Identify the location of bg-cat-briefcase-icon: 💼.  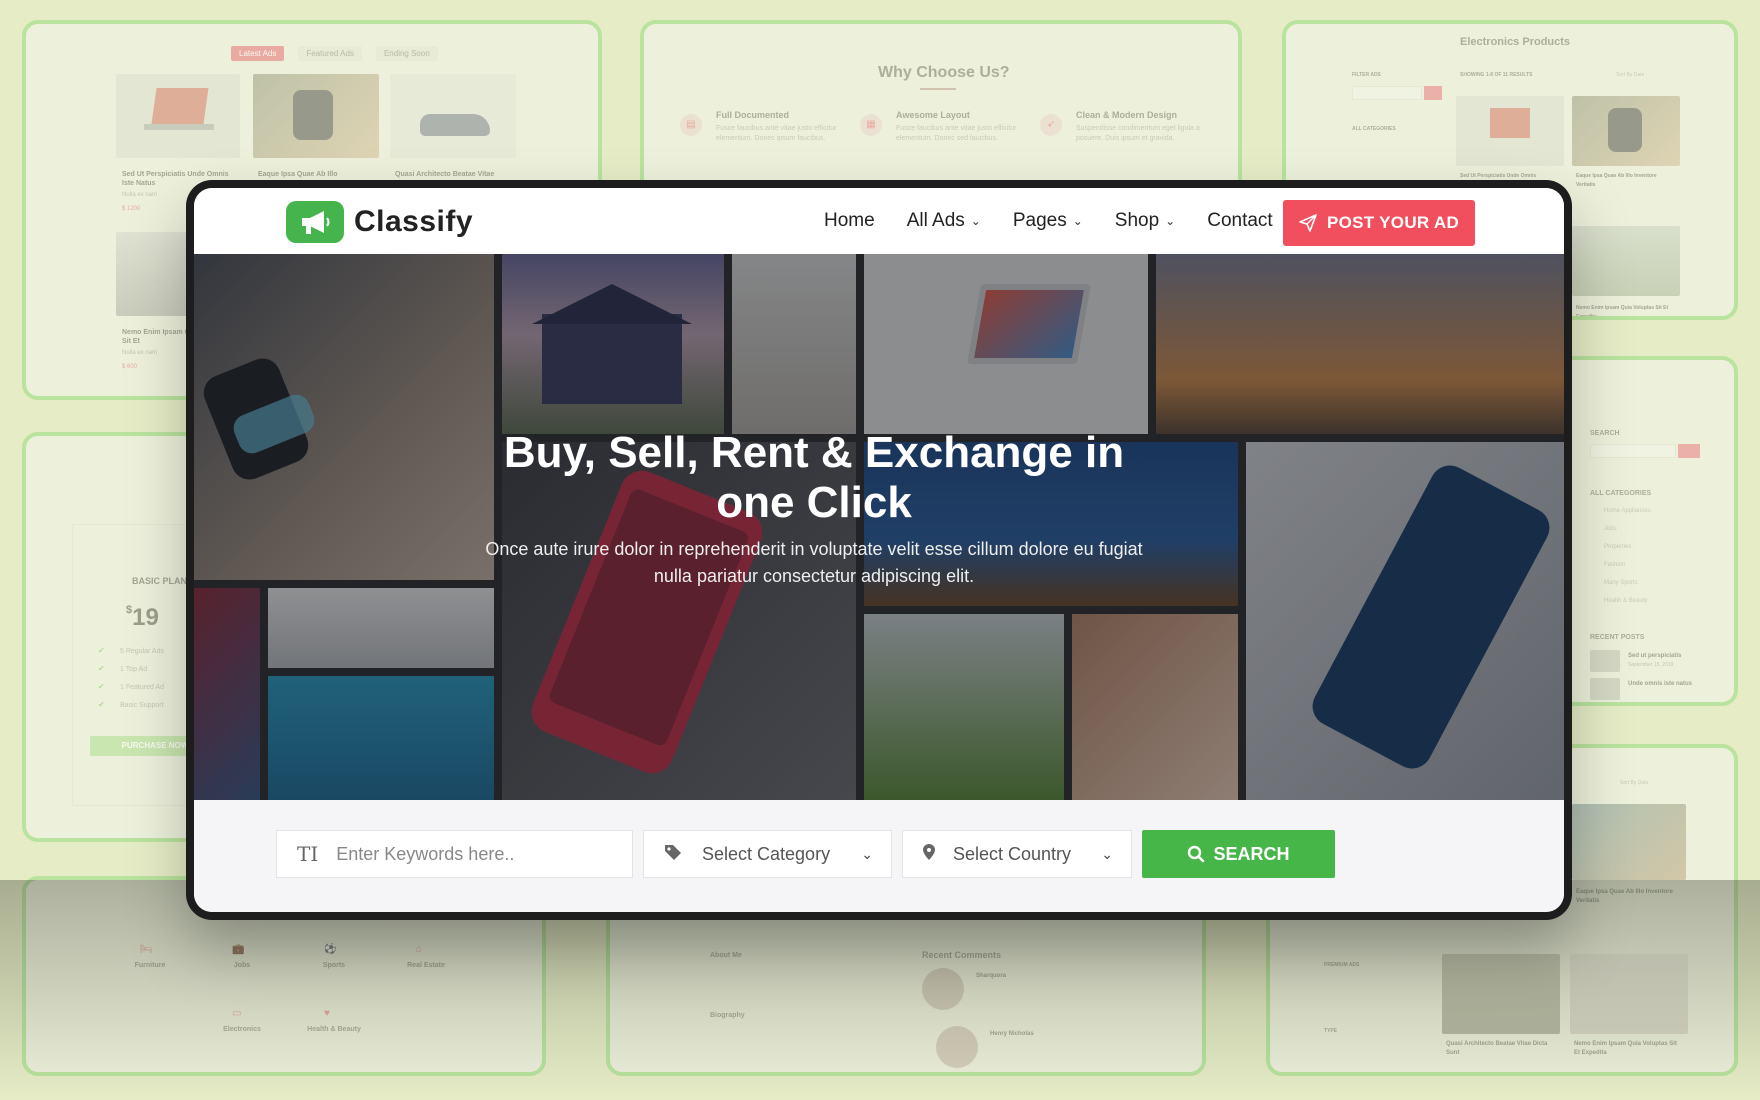
(238, 949).